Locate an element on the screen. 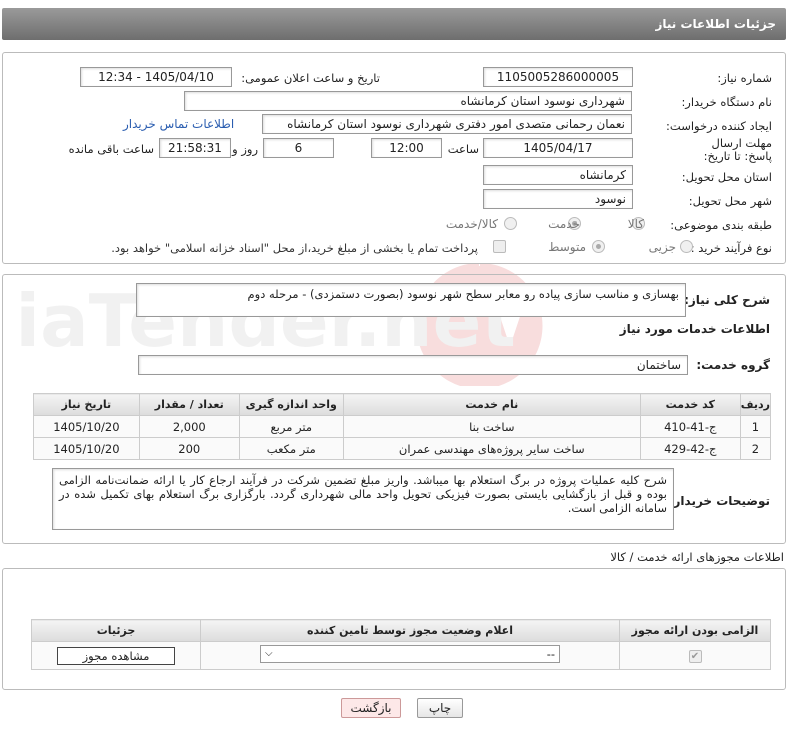 This screenshot has width=788, height=735. need-no-label: شماره نیاز: is located at coordinates (744, 78).